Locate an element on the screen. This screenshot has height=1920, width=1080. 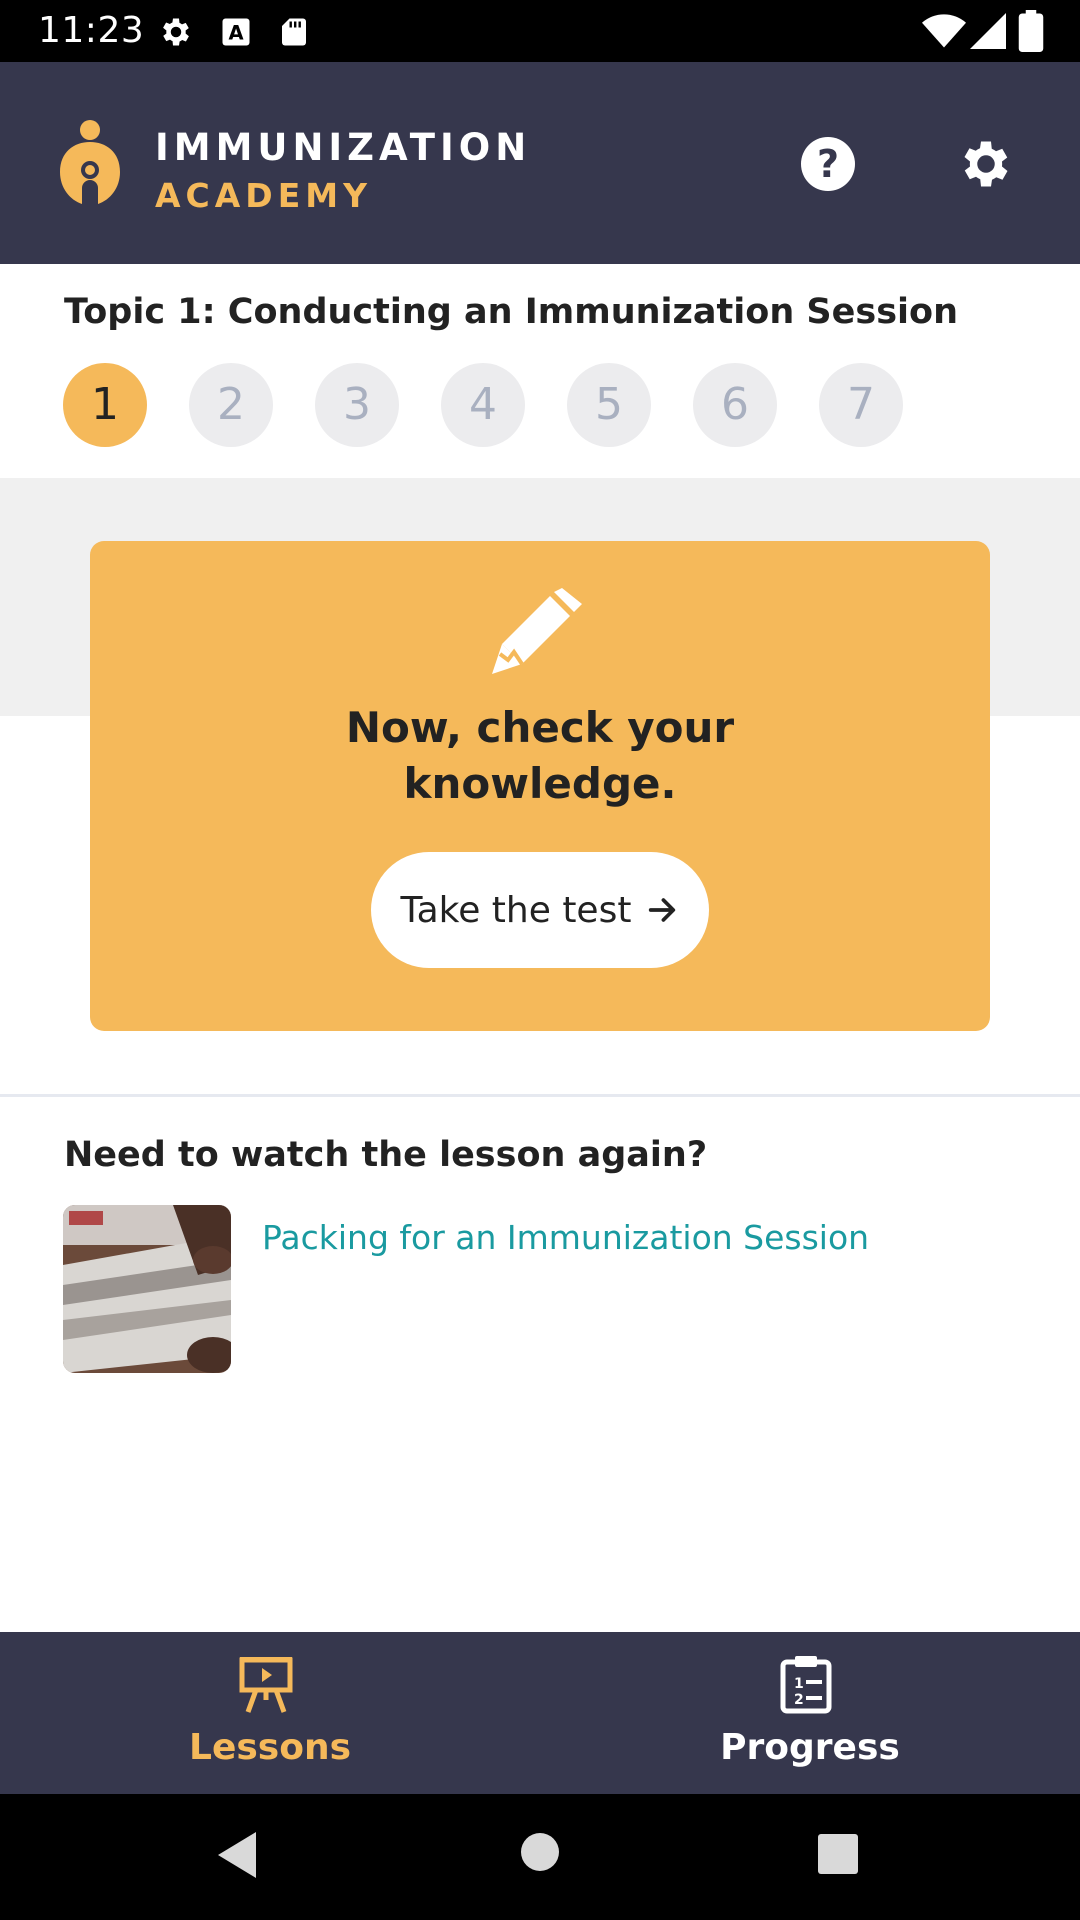
home-icon is located at coordinates (540, 1852).